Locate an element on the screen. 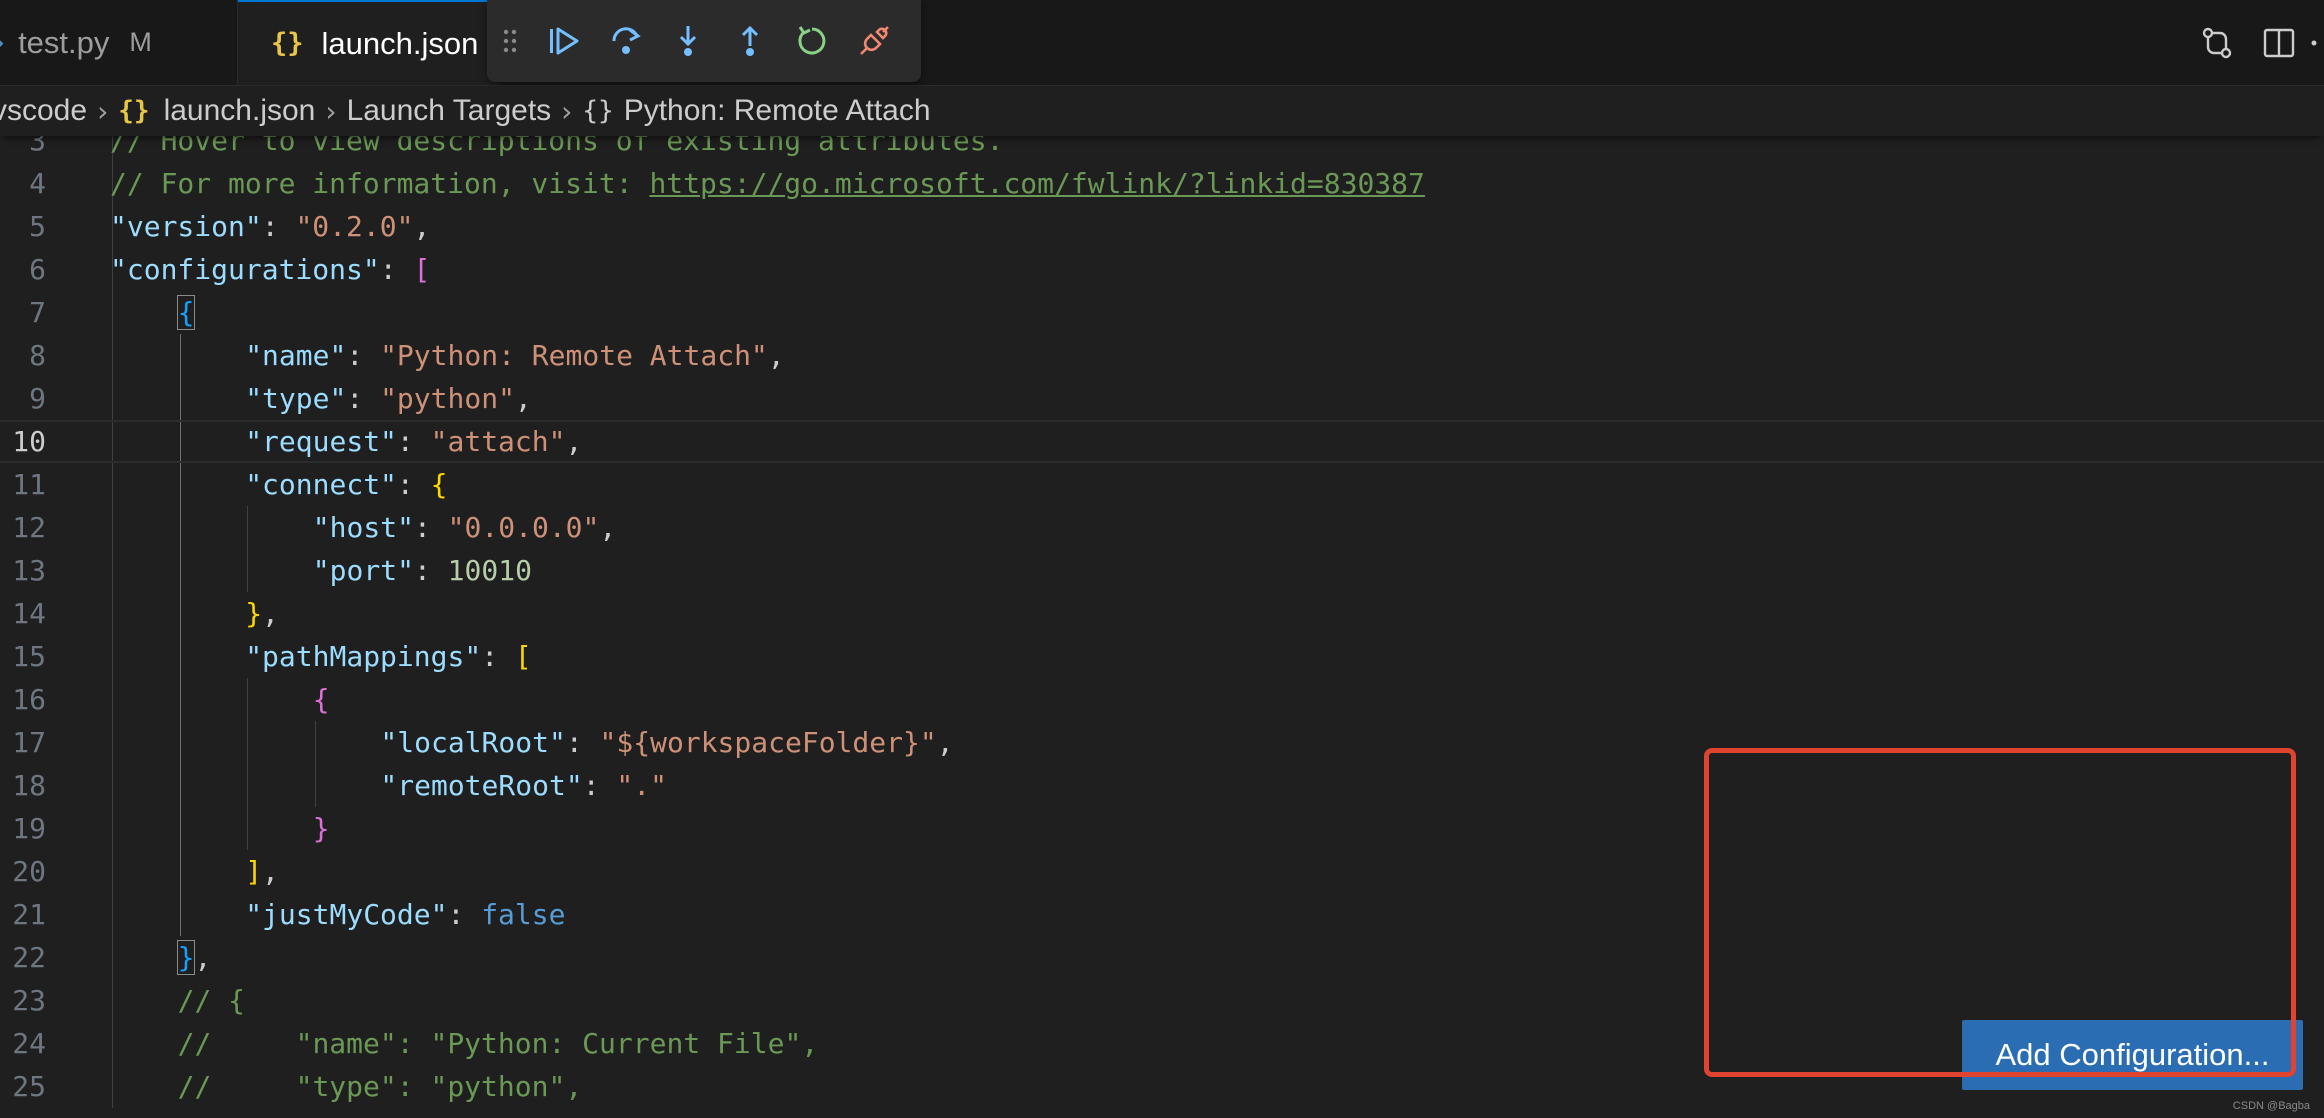 The width and height of the screenshot is (2324, 1118). breadcrumb-item-folder: vscode is located at coordinates (43, 111).